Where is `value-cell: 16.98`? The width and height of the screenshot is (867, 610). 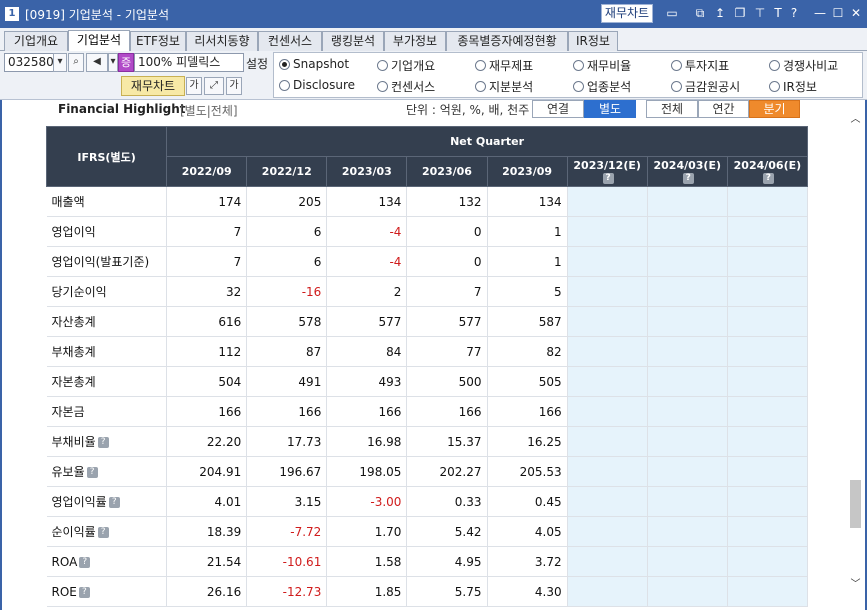
value-cell: 16.98 is located at coordinates (367, 441).